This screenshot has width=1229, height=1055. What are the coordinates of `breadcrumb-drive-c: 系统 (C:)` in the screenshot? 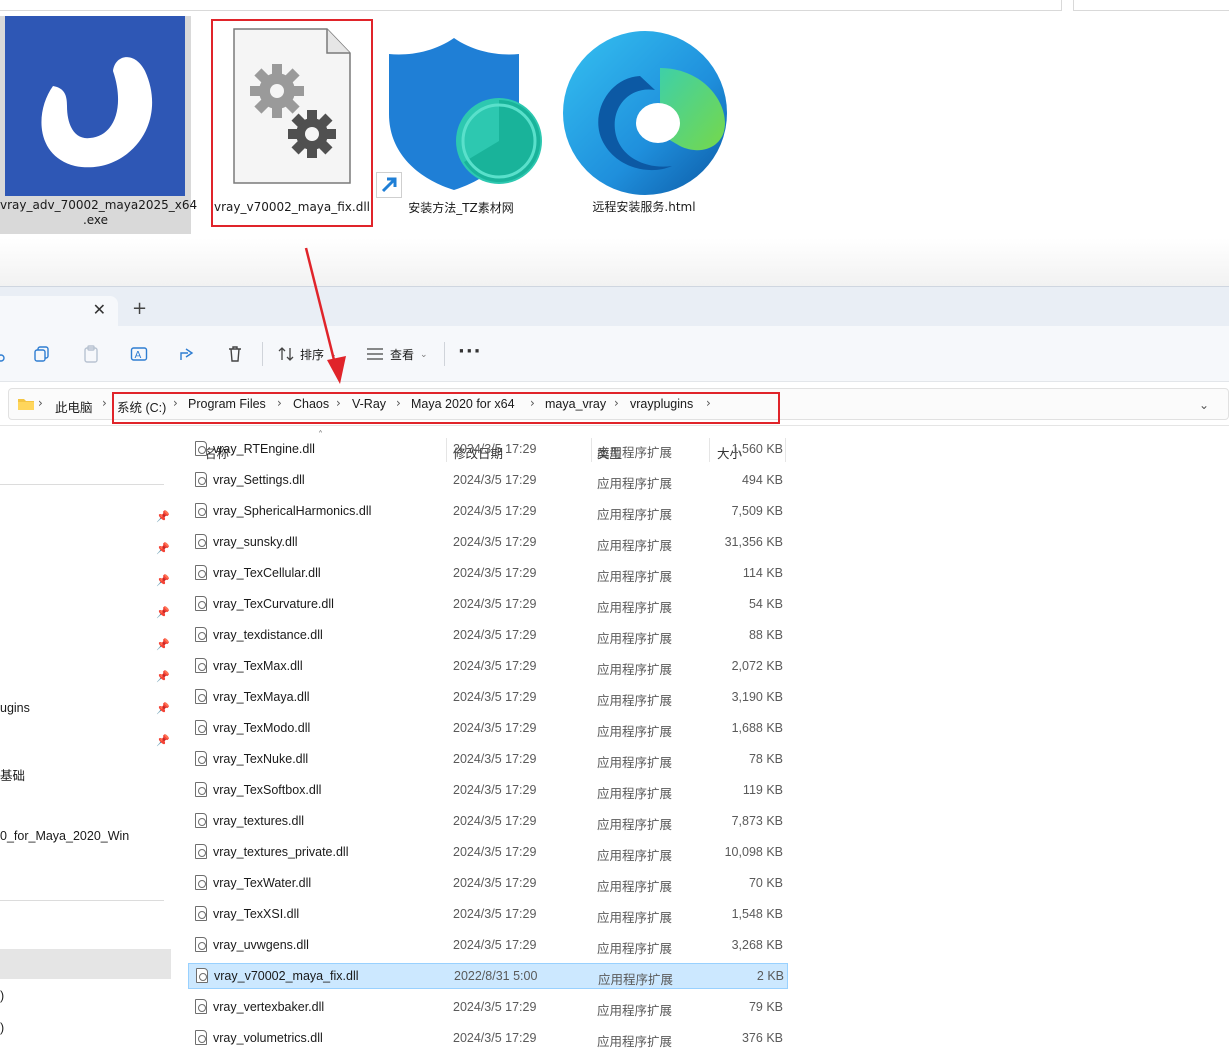 It's located at (141, 406).